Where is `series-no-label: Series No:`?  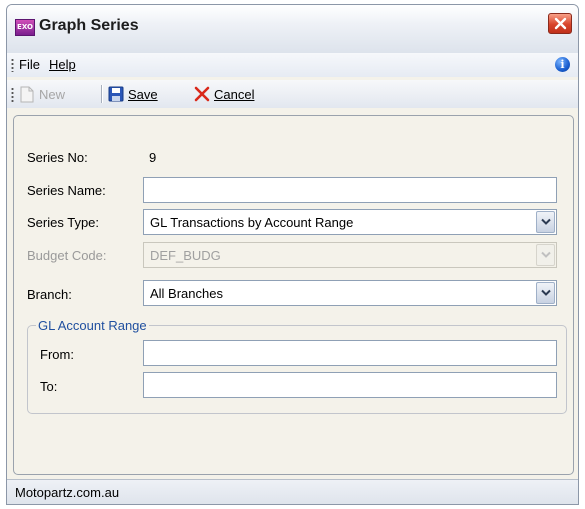 series-no-label: Series No: is located at coordinates (57, 157).